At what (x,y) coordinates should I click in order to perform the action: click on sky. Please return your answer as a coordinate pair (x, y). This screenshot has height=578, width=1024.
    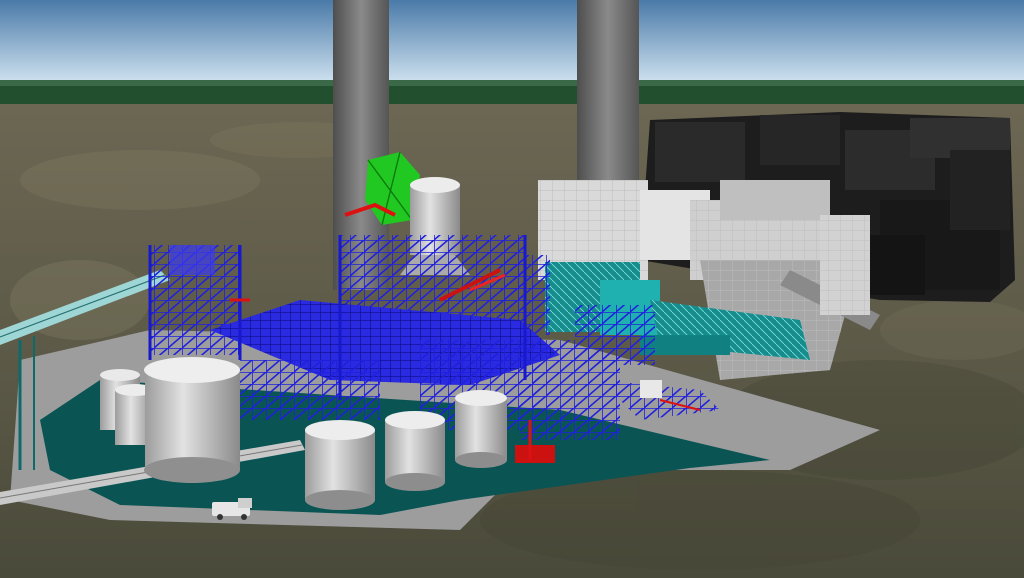
    Looking at the image, I should click on (512, 43).